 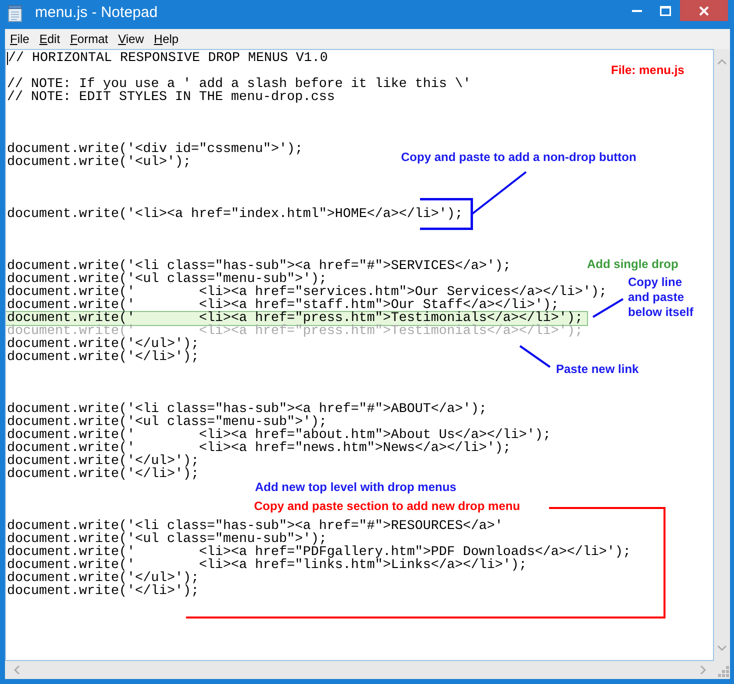 I want to click on faded-code-line: document.write(' <li><a href="press.htm">Testimonials</a></li>');, so click(x=295, y=331).